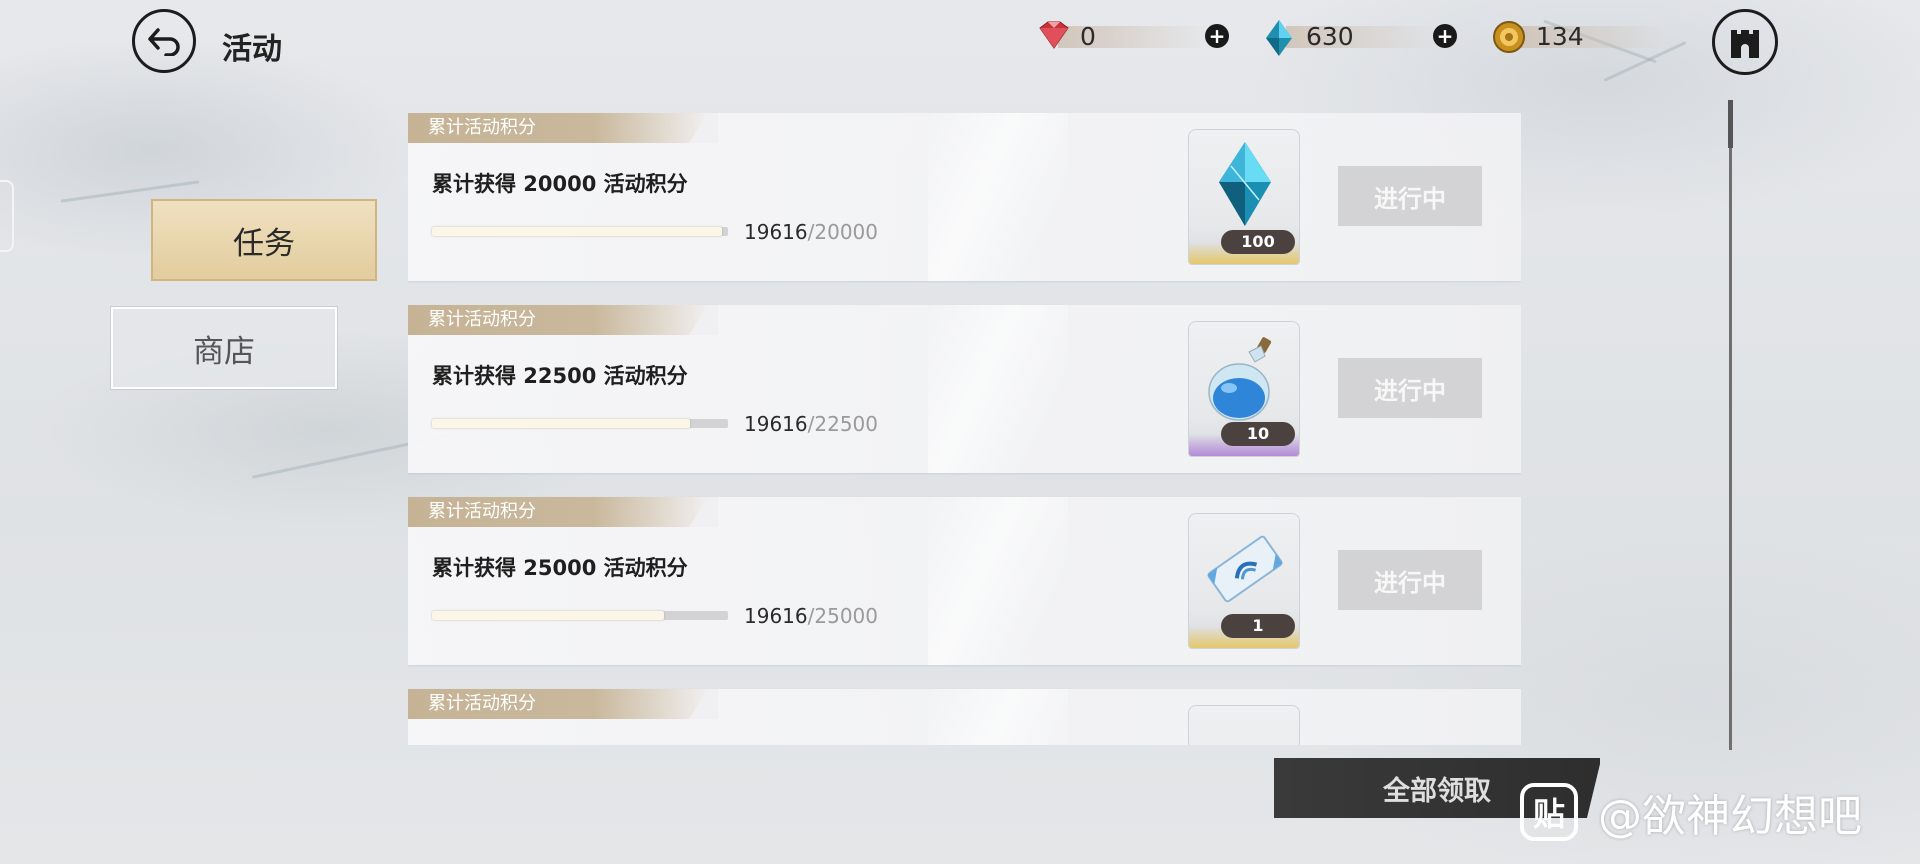 This screenshot has width=1920, height=864. I want to click on scrollbar-thumb, so click(1730, 124).